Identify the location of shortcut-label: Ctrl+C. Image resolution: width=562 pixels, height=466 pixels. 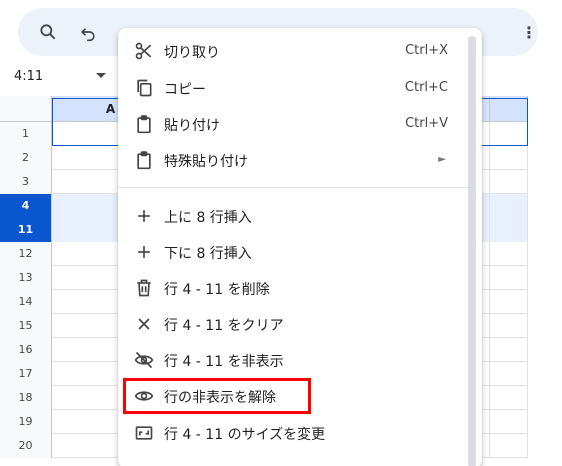
(426, 87).